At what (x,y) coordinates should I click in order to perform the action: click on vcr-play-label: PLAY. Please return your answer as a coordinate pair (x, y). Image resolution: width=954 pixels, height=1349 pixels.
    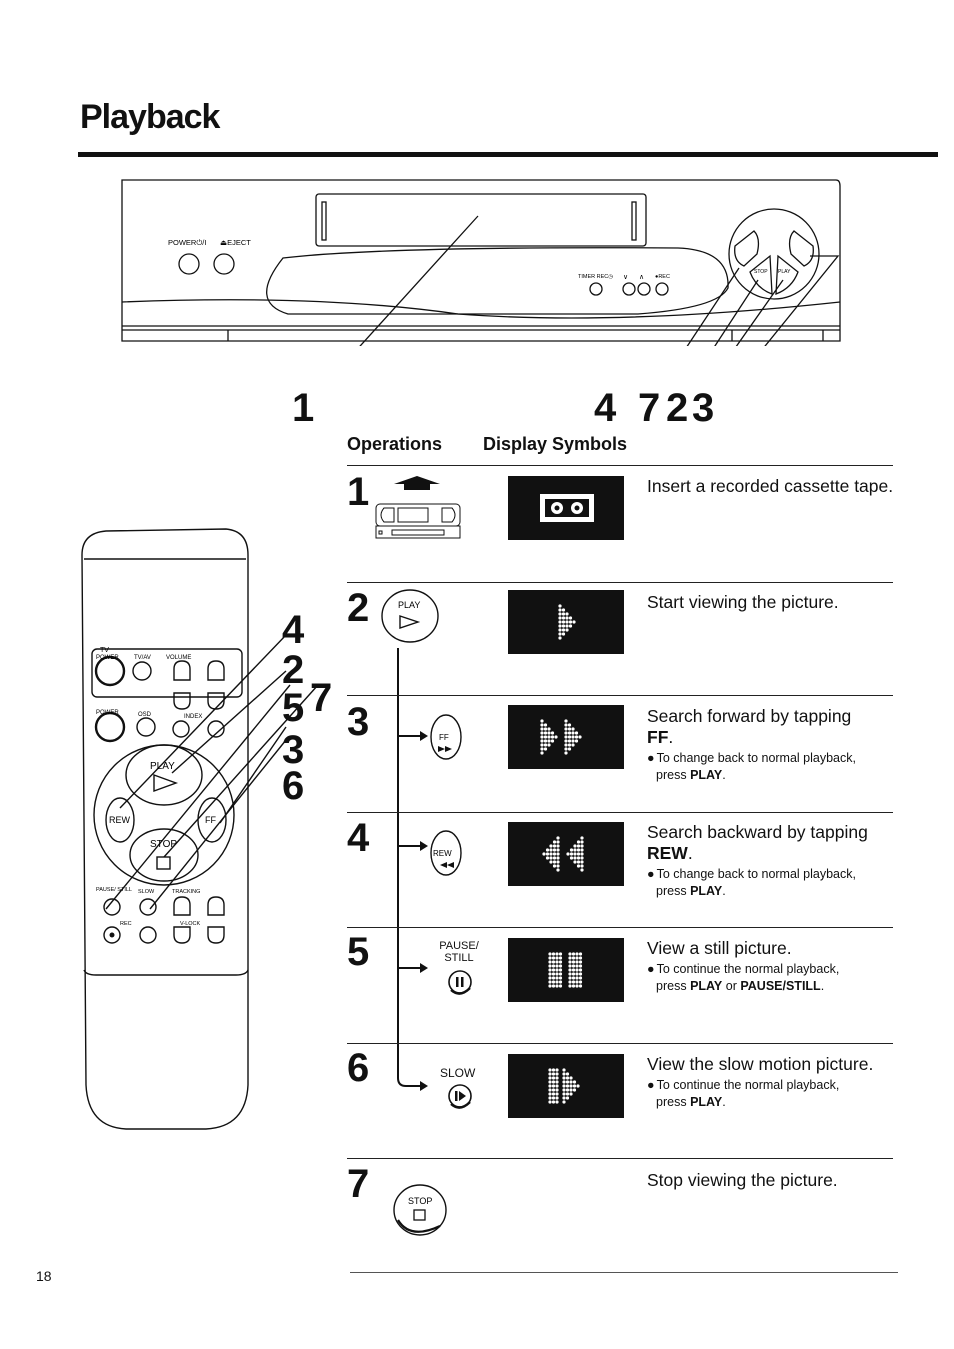
    Looking at the image, I should click on (784, 272).